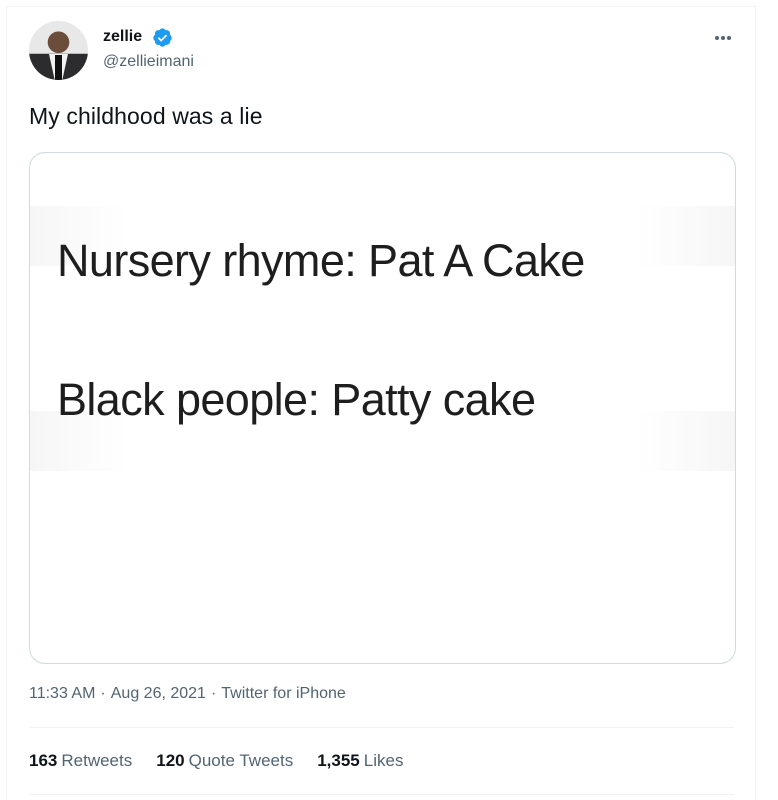 This screenshot has width=778, height=800. I want to click on media-caption-line-1: Nursery rhyme: Pat A Cake, so click(321, 260).